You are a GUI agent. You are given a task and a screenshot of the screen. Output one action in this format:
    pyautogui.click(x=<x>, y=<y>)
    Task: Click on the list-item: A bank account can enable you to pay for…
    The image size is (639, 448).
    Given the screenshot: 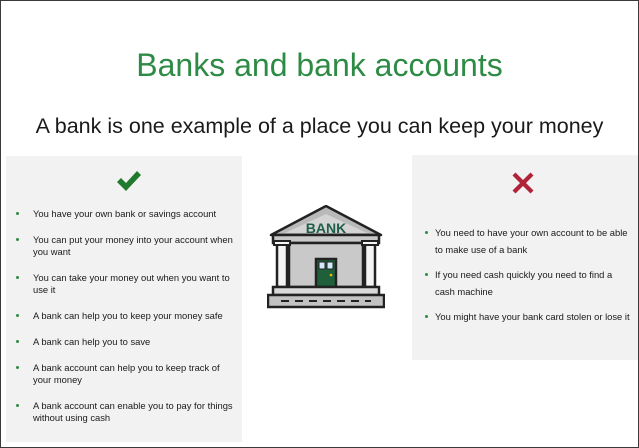 What is the action you would take?
    pyautogui.click(x=126, y=412)
    